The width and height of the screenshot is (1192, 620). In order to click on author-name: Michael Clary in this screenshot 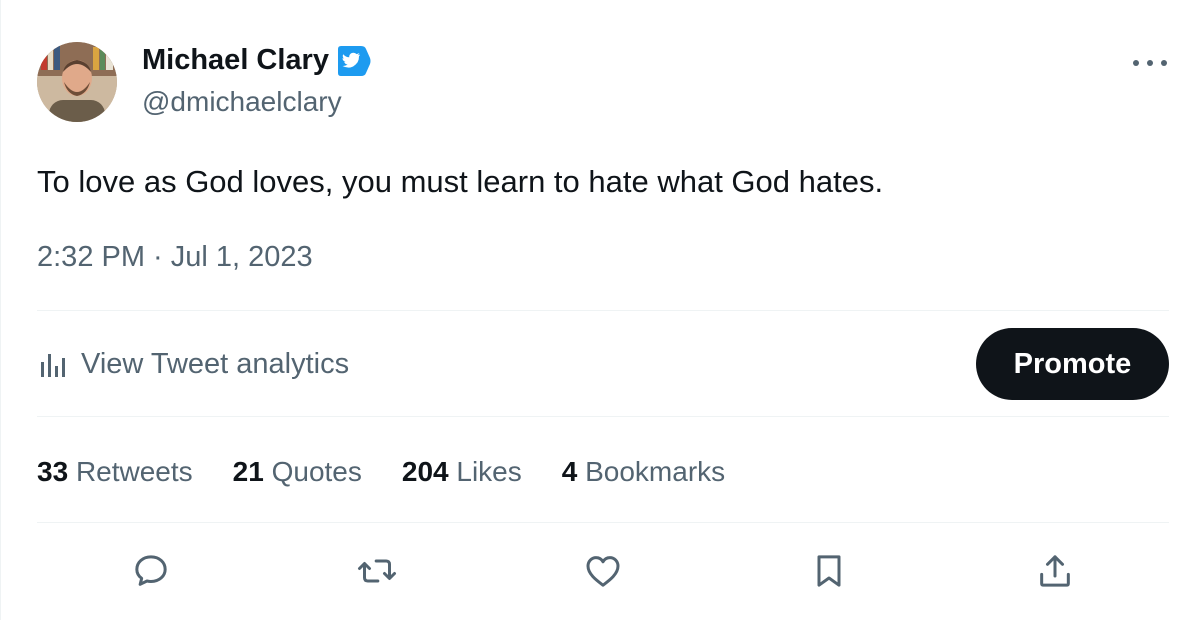, I will do `click(235, 60)`.